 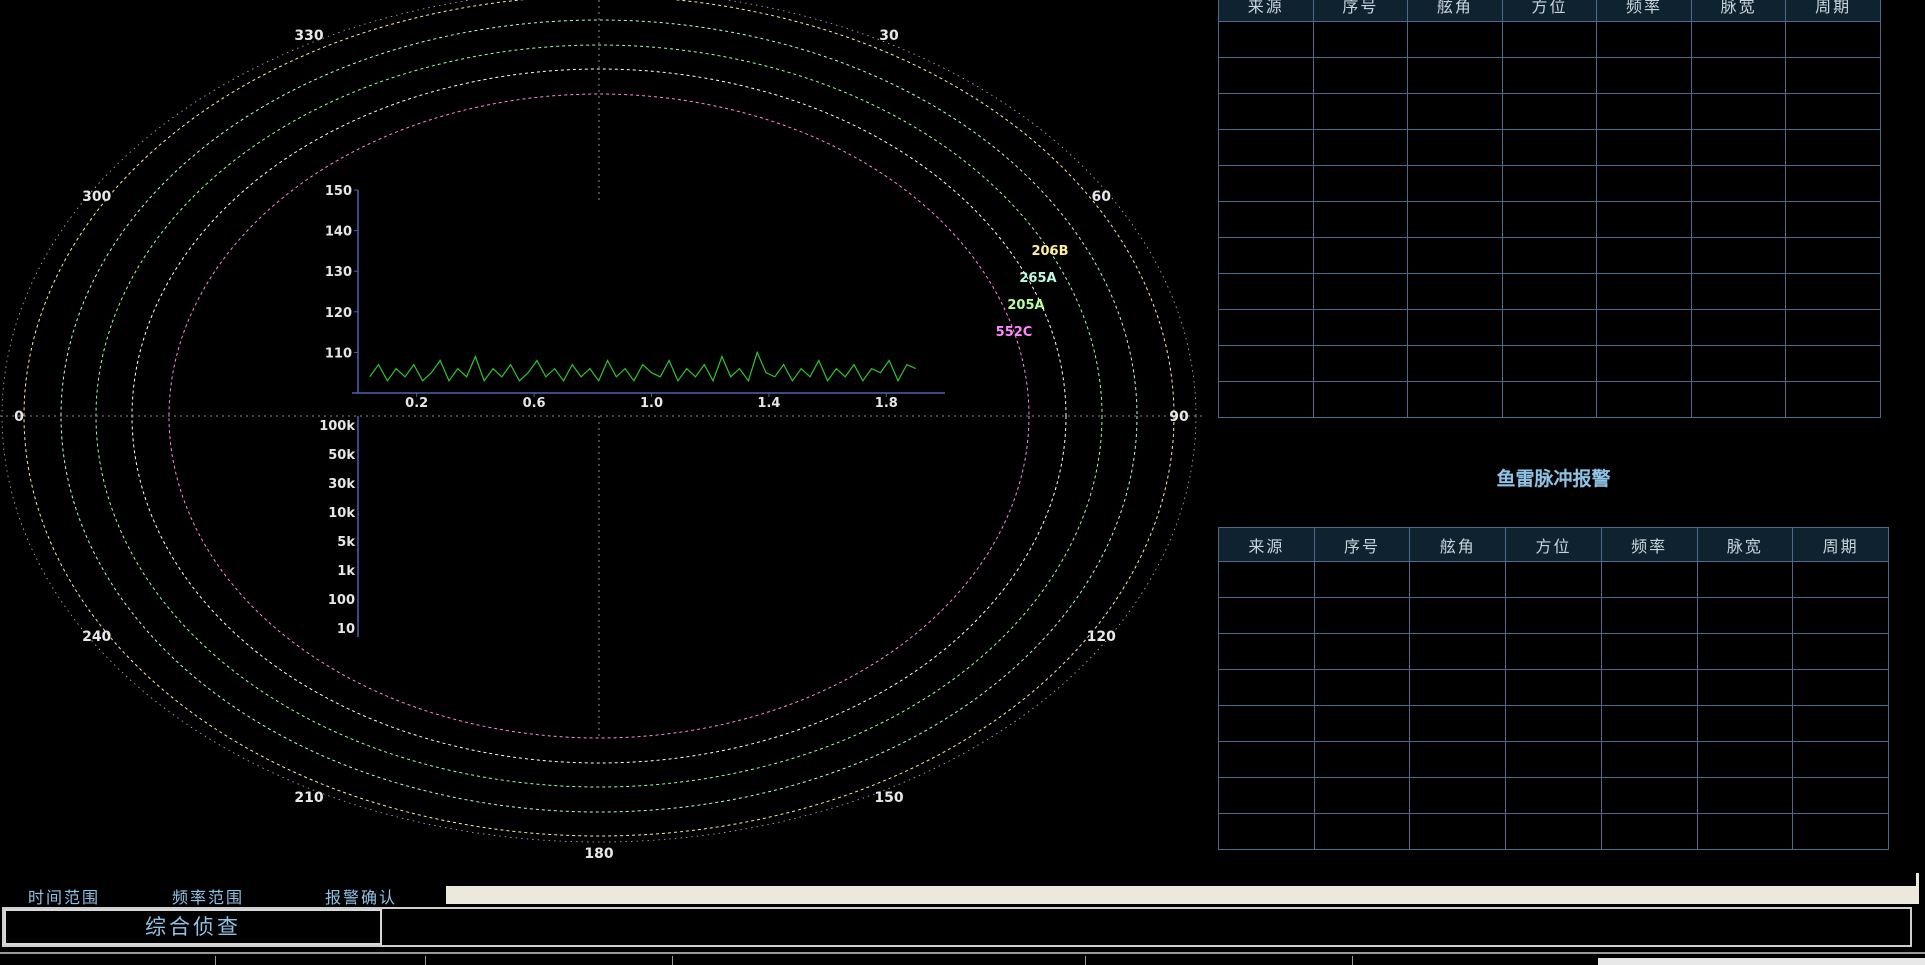 What do you see at coordinates (1037, 278) in the screenshot?
I see `target-label: 265A` at bounding box center [1037, 278].